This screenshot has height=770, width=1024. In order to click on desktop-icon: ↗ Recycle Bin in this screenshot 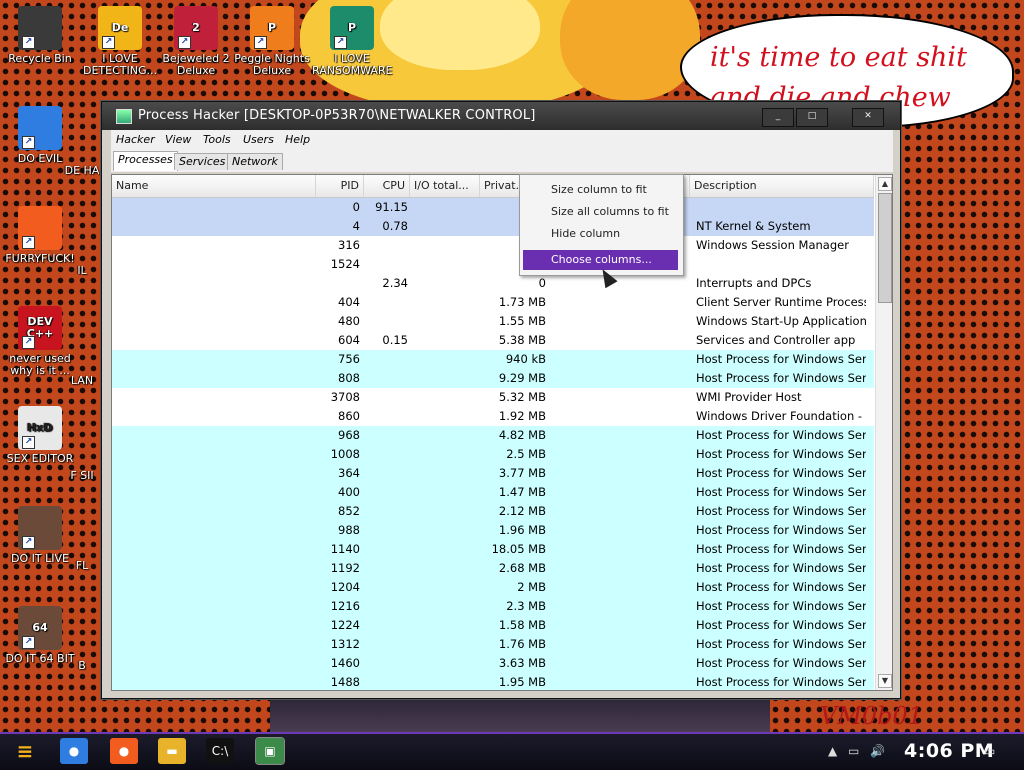, I will do `click(40, 35)`.